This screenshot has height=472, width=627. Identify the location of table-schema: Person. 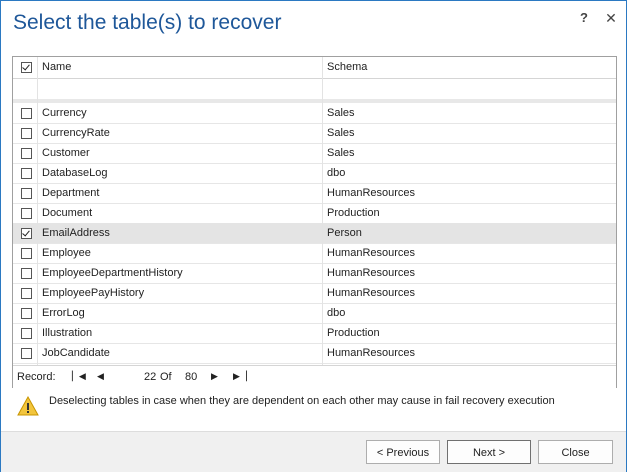
(344, 233).